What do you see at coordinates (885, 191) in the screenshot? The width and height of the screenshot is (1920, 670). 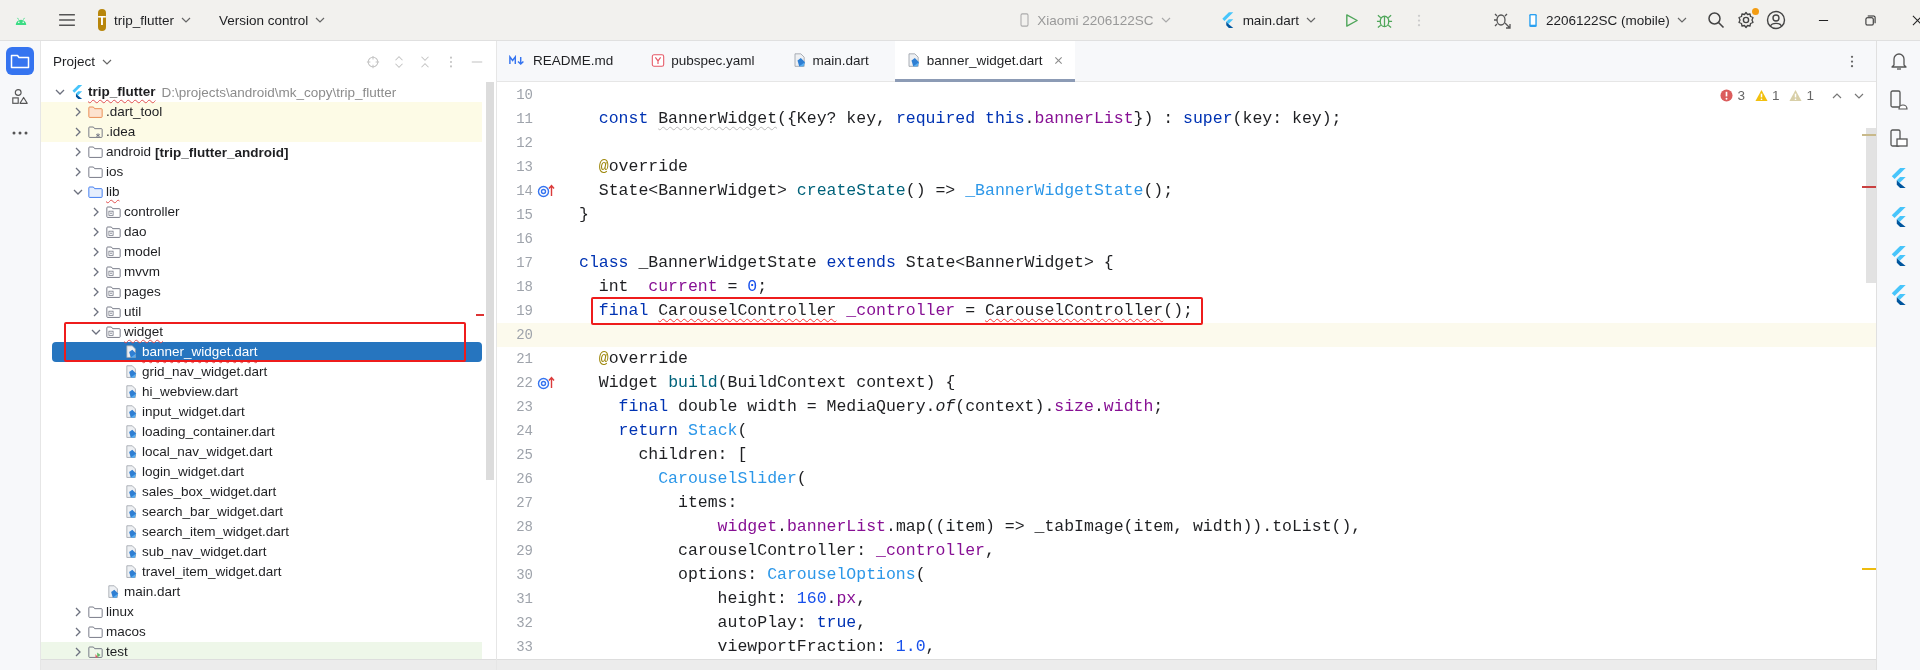 I see `code-line: State<BannerWidget> createState() => _BannerWidgetState();` at bounding box center [885, 191].